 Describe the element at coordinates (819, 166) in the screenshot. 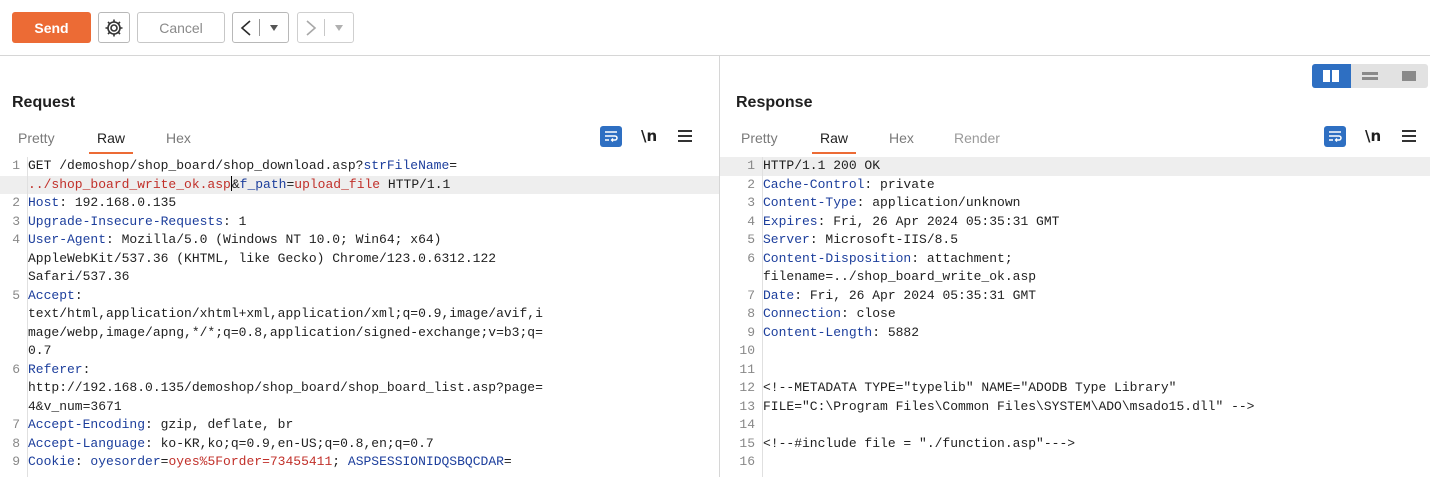

I see `line-text: HTTP/1.1 200 OK` at that location.